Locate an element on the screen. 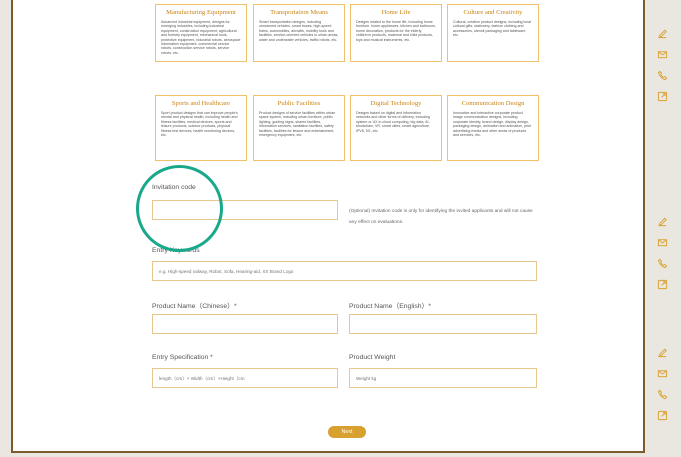  next-button: Next is located at coordinates (347, 432).